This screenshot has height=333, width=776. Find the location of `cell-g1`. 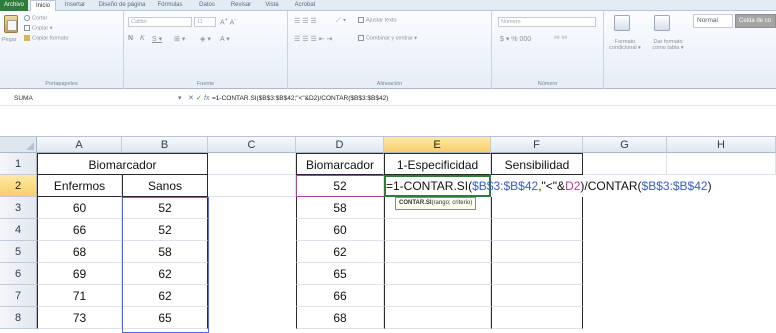

cell-g1 is located at coordinates (625, 164).